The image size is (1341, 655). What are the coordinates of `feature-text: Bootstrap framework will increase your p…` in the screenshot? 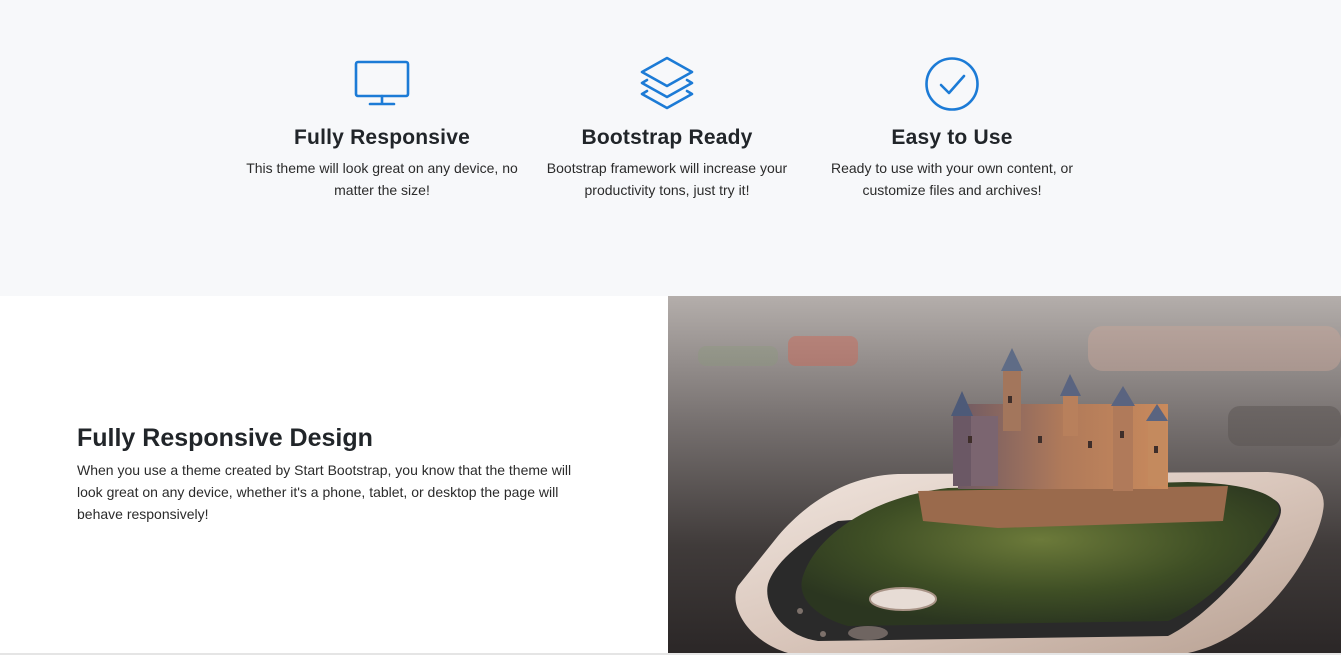 It's located at (667, 179).